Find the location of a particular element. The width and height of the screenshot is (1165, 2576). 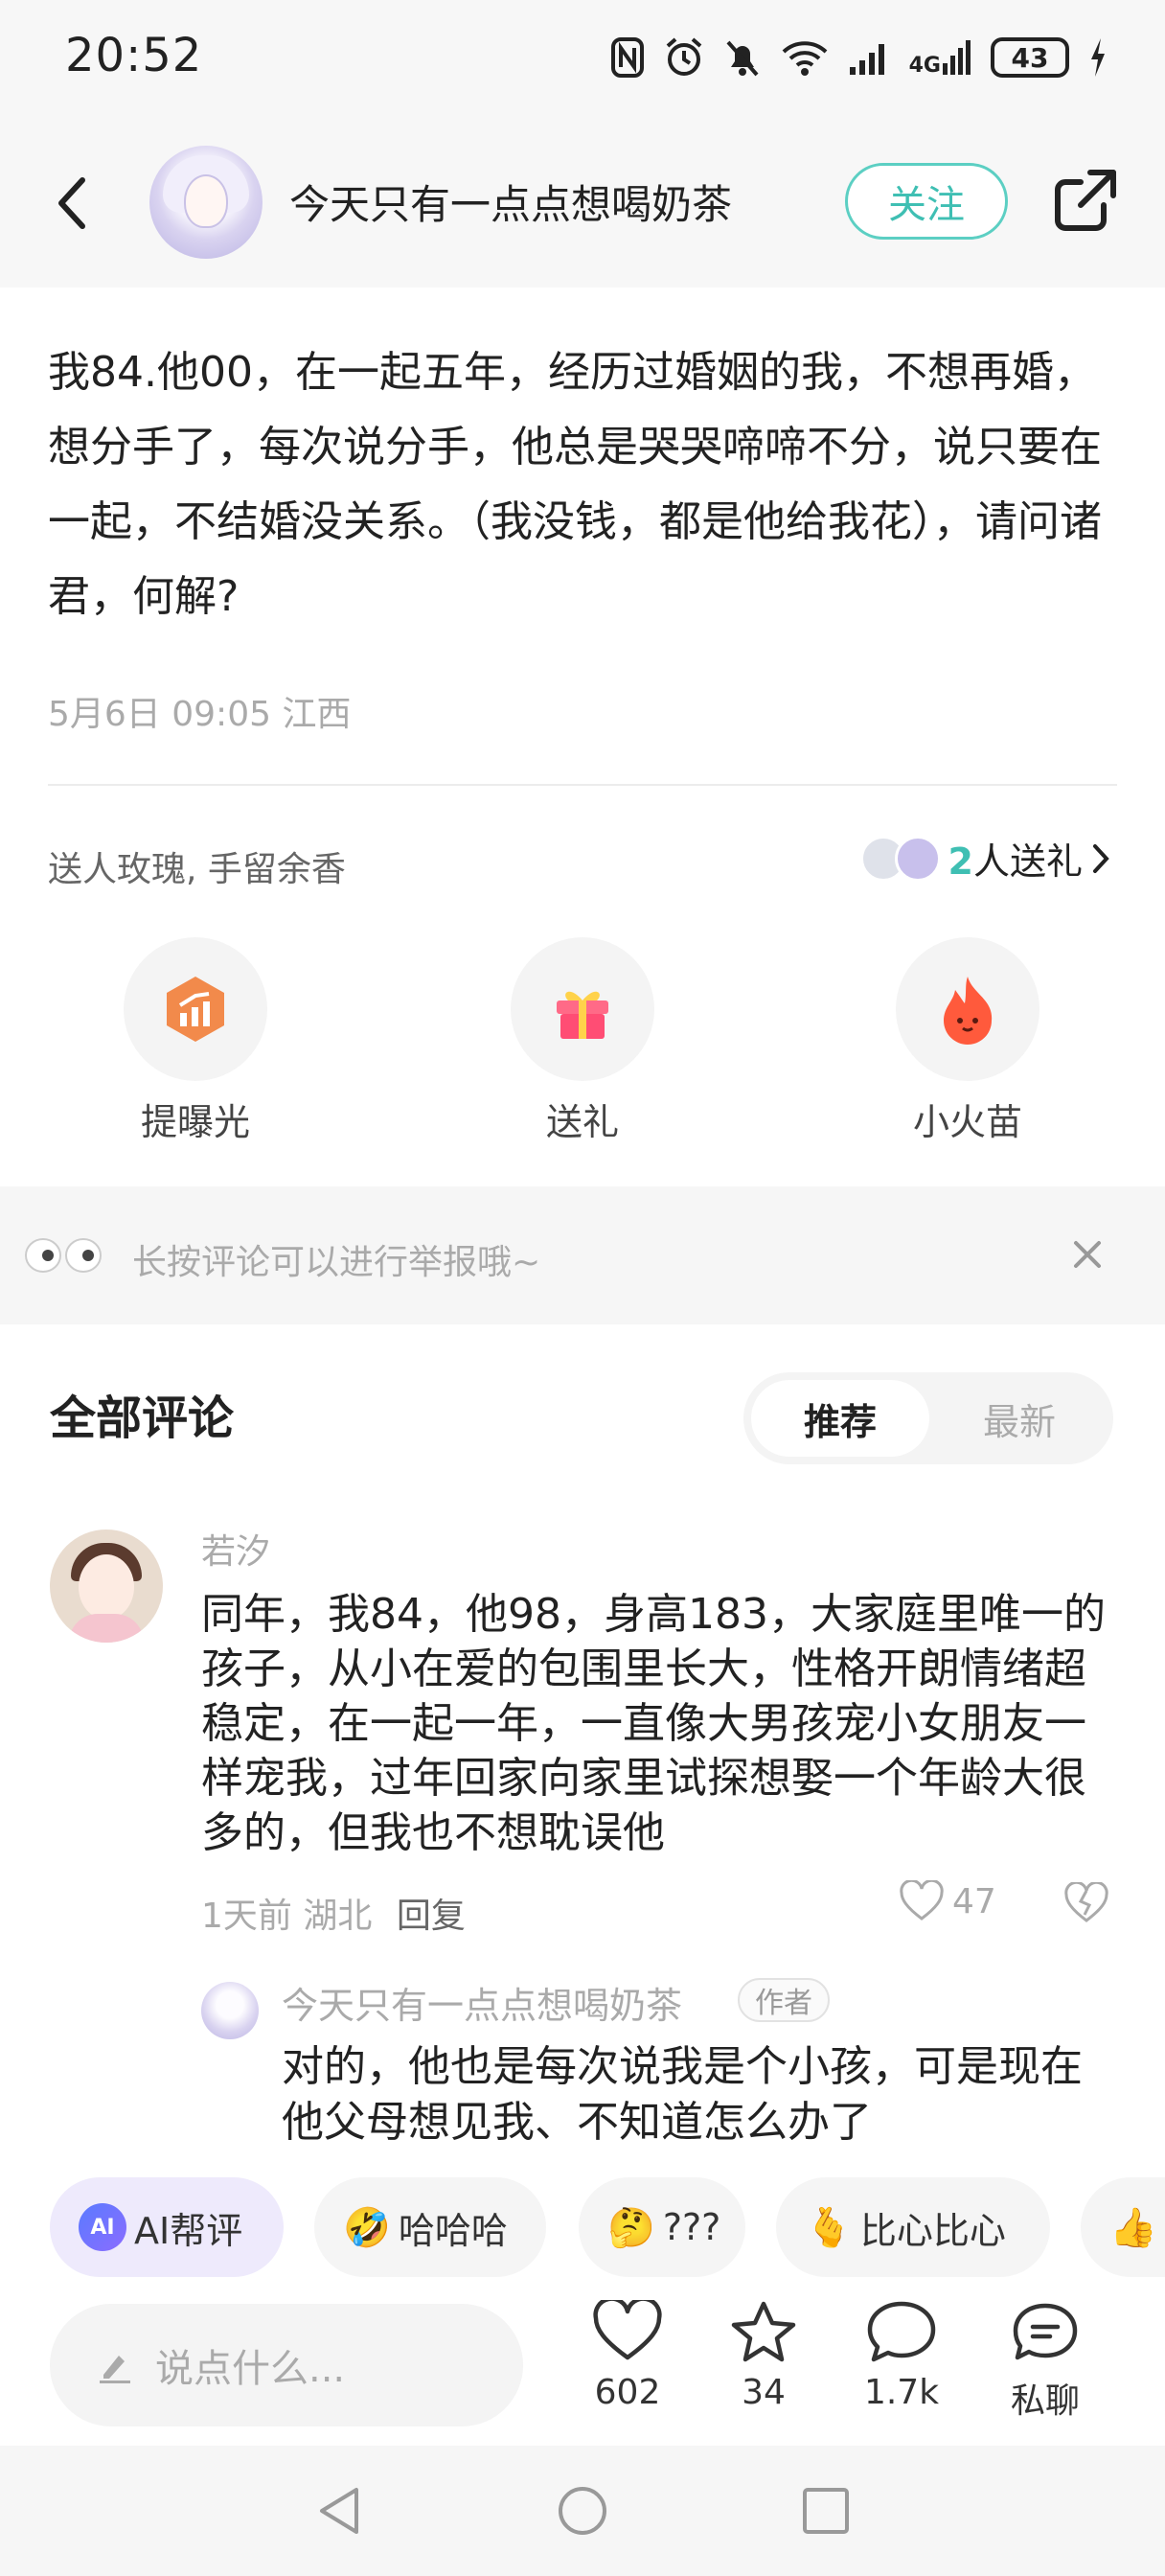

comments-title: 全部评论 is located at coordinates (143, 1418).